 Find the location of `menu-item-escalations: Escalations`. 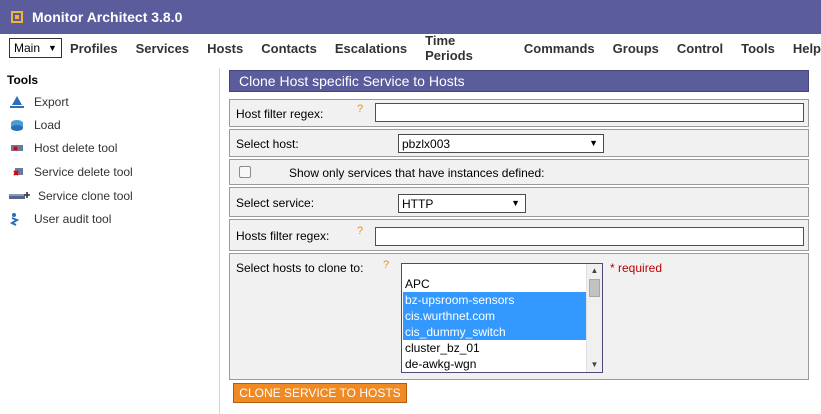

menu-item-escalations: Escalations is located at coordinates (371, 48).